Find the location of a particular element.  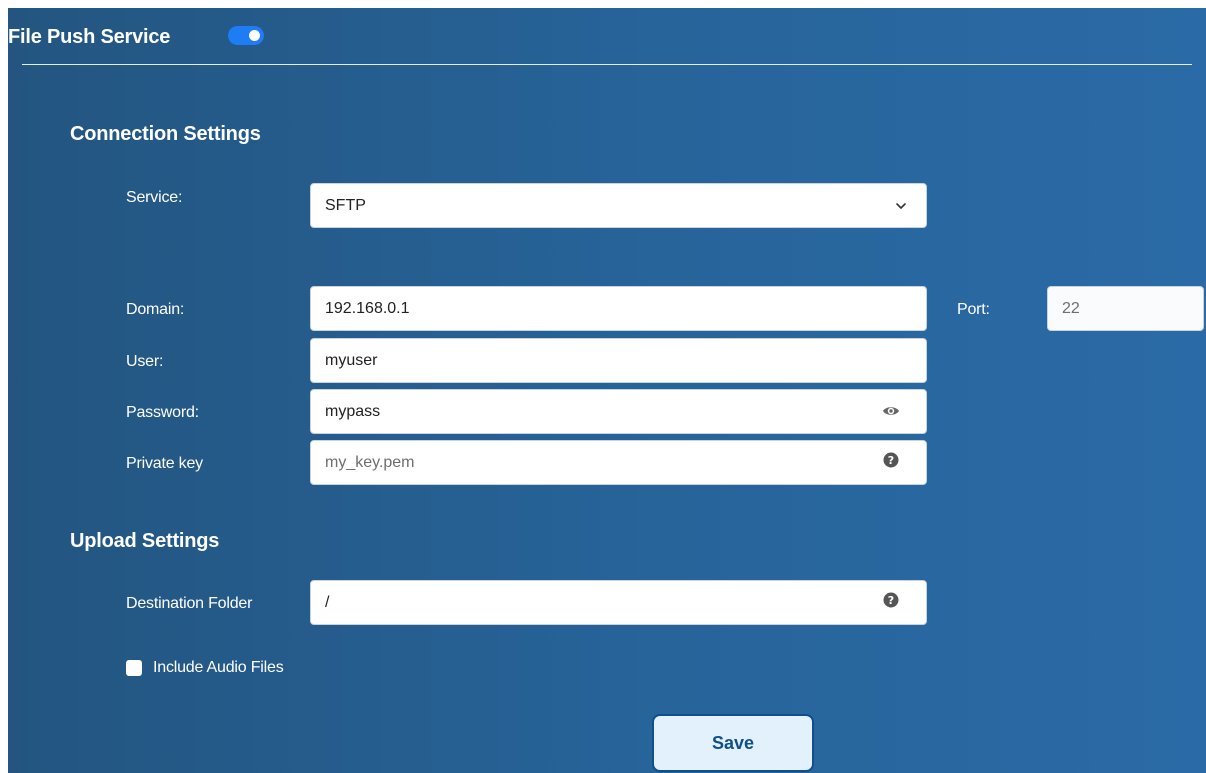

service-label: Service: is located at coordinates (154, 197).